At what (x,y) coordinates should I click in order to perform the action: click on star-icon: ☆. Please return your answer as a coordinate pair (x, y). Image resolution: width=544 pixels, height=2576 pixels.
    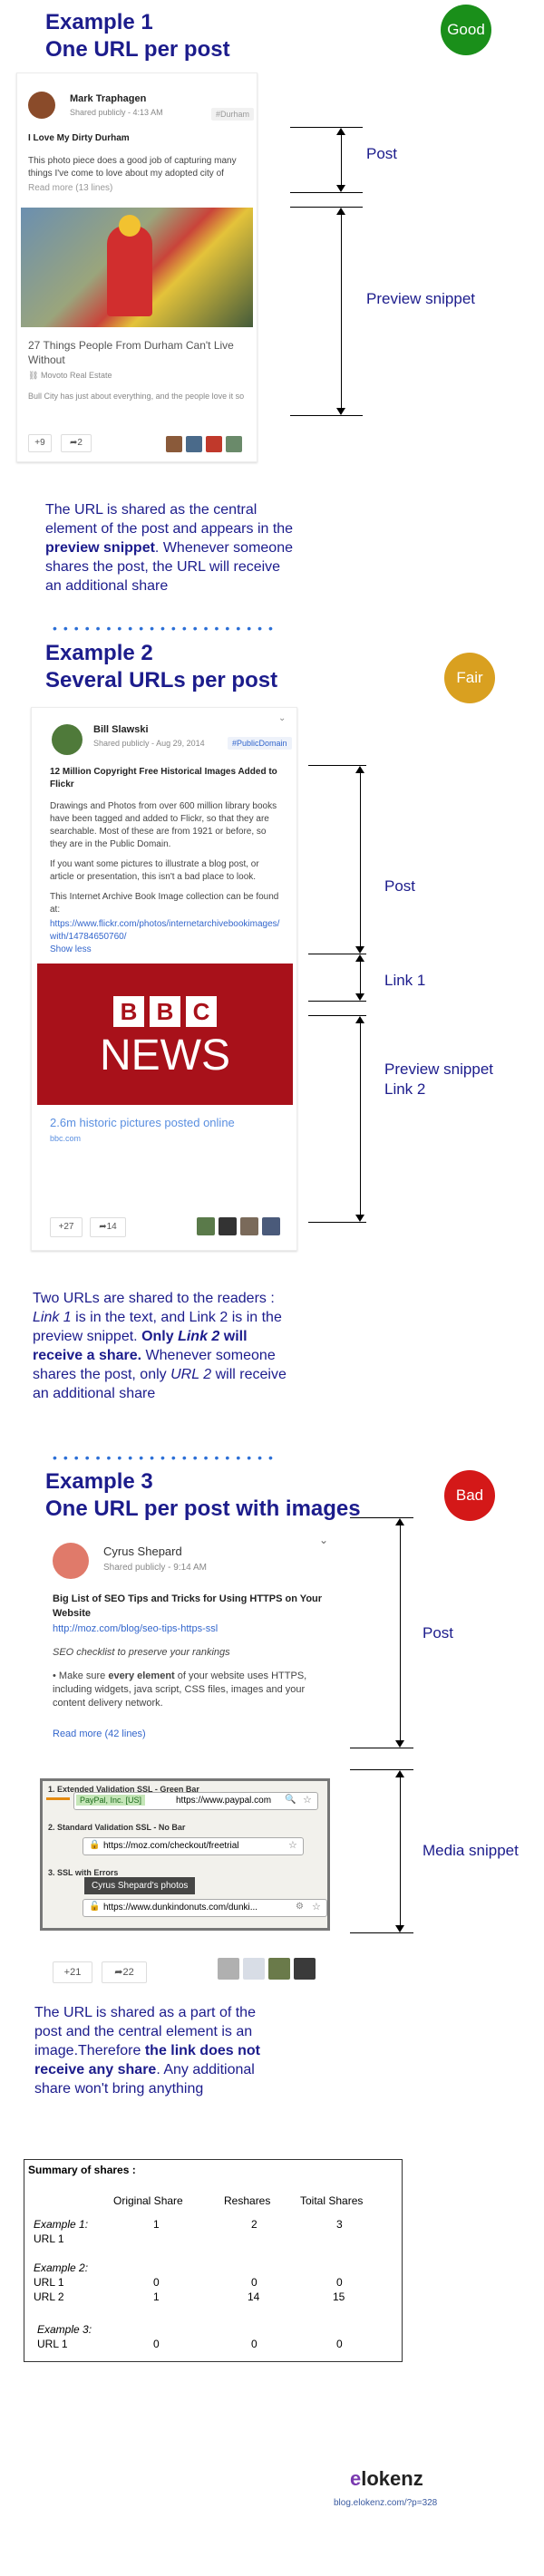
    Looking at the image, I should click on (292, 1845).